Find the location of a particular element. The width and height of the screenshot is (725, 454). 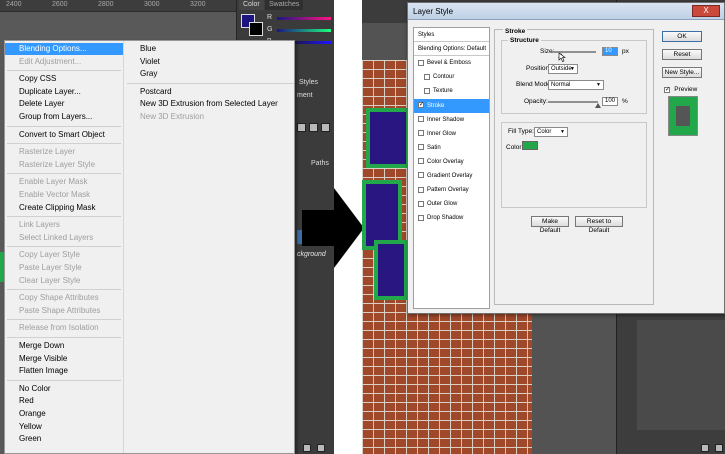

preview-checkbox: ✓ is located at coordinates (667, 90).